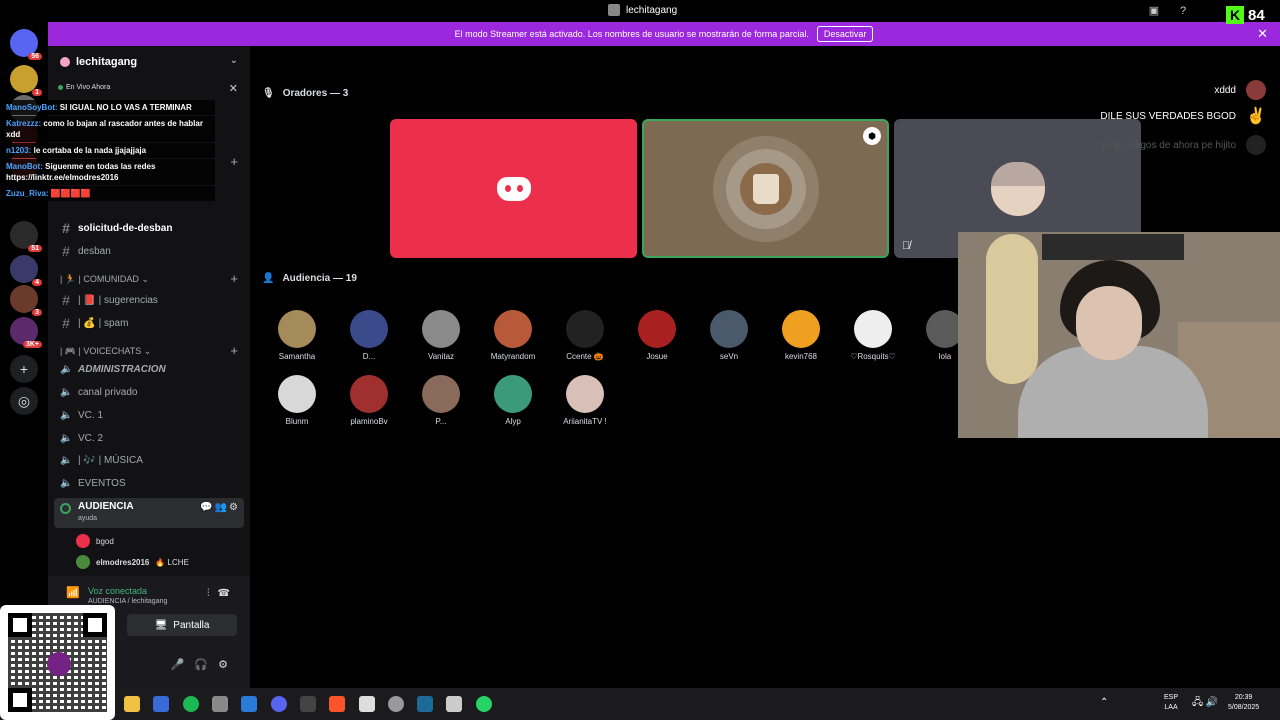  Describe the element at coordinates (801, 335) in the screenshot. I see `audience-member: kevin768` at that location.